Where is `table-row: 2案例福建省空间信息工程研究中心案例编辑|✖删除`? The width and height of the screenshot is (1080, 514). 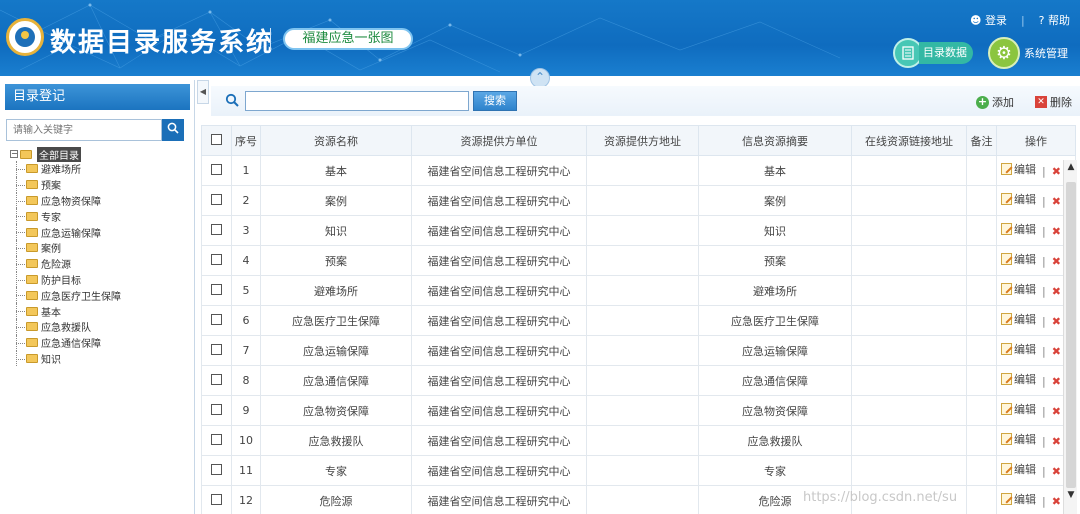 table-row: 2案例福建省空间信息工程研究中心案例编辑|✖删除 is located at coordinates (638, 200).